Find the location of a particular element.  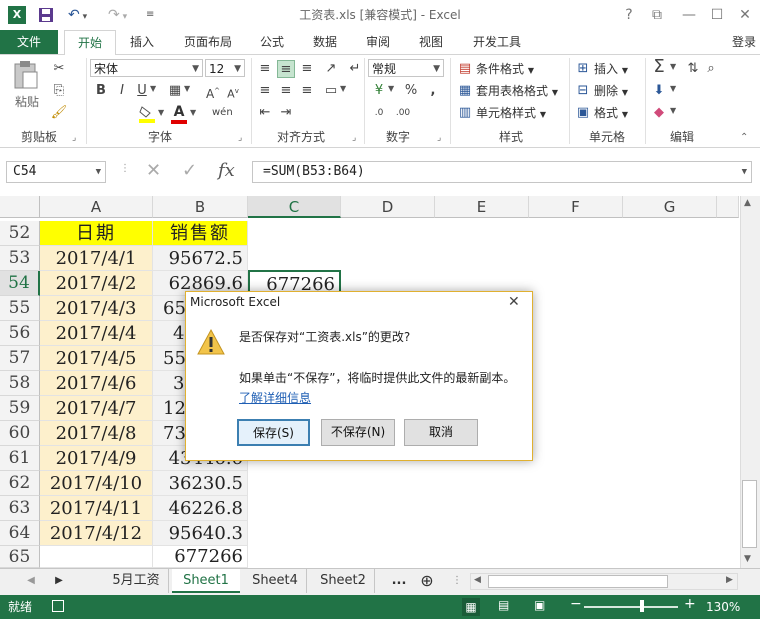

row-header: 63 is located at coordinates (20, 508).